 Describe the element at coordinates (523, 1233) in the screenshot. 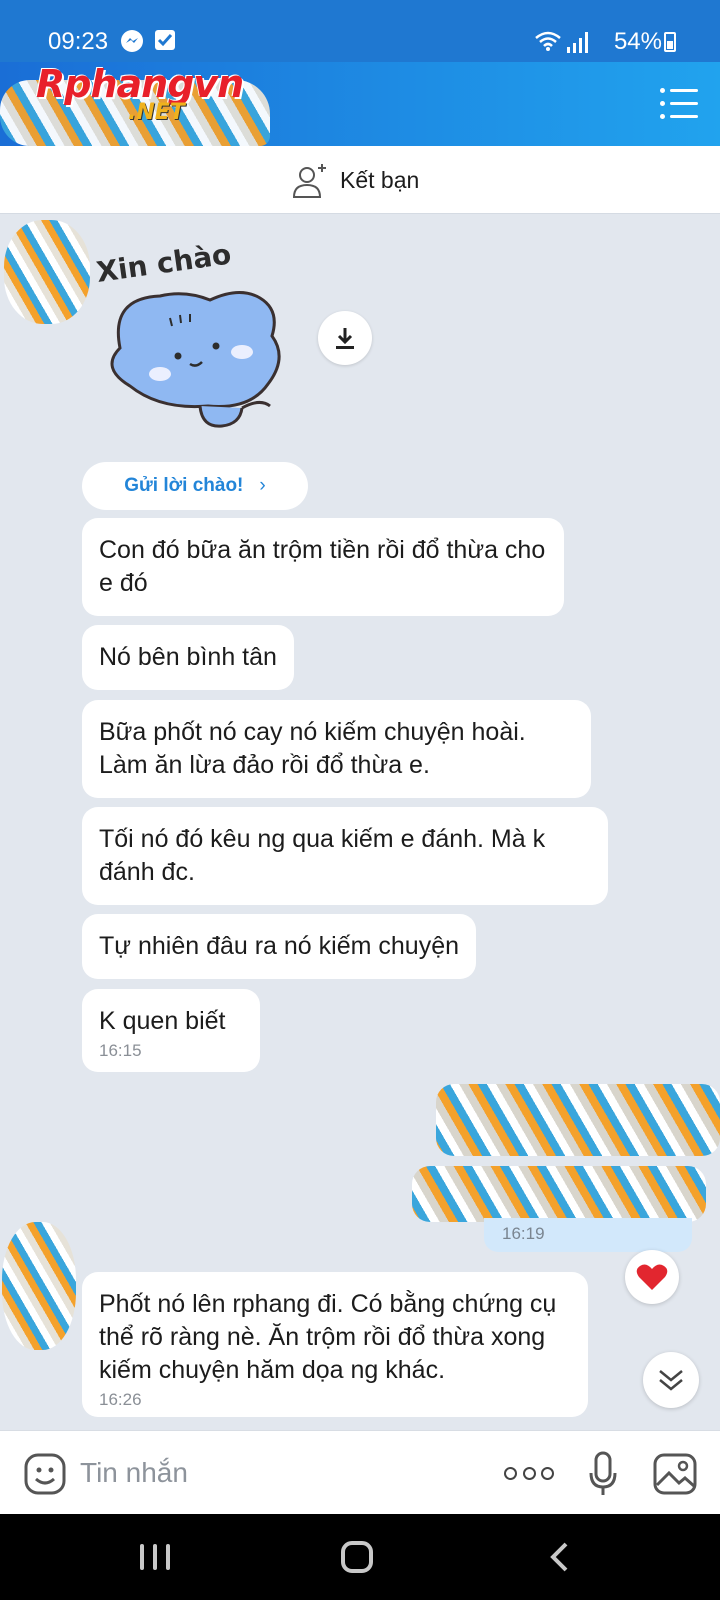

I see `sent-message-time: 16:19` at that location.